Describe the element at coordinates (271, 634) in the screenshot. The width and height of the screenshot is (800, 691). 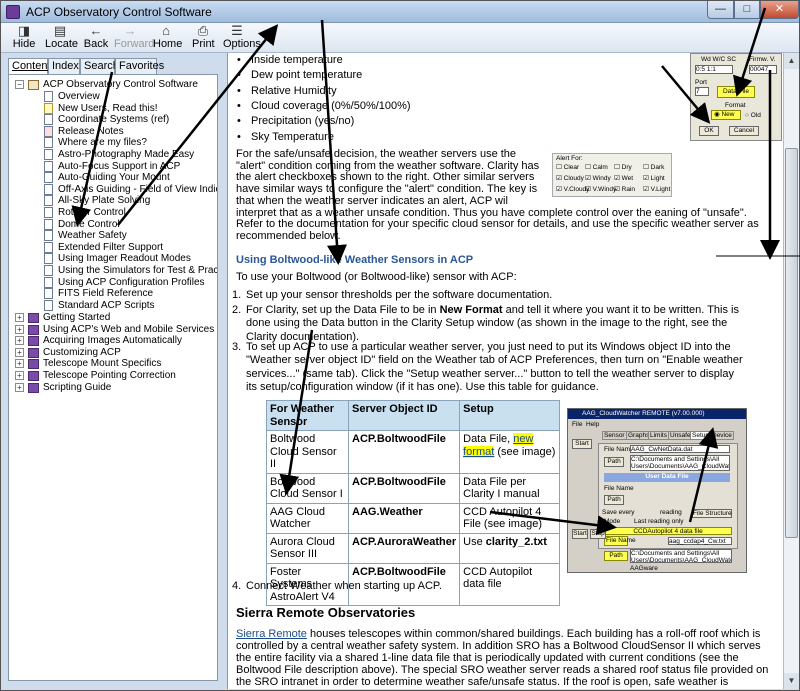
I see `sierra-remote-link: Sierra Remote` at that location.